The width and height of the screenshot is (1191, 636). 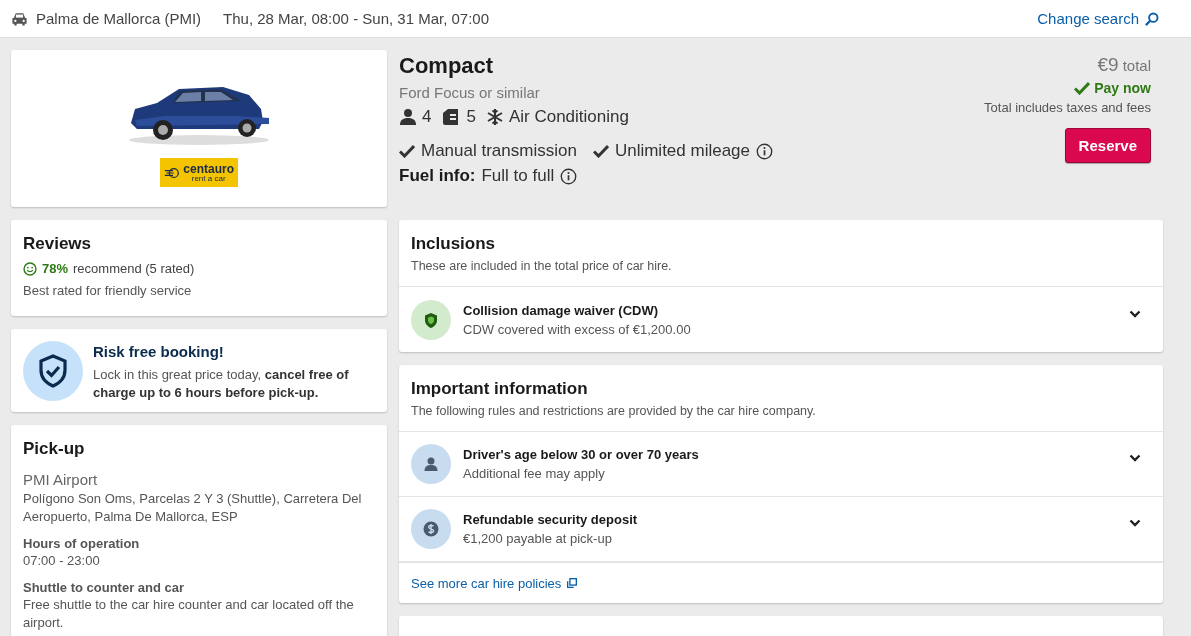 I want to click on card-title: Inclusions, so click(x=454, y=244).